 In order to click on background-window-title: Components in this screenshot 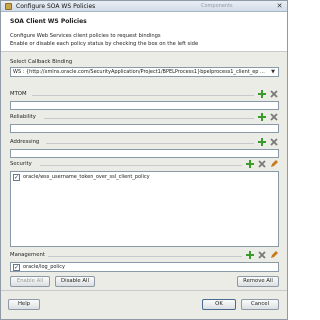, I will do `click(217, 6)`.